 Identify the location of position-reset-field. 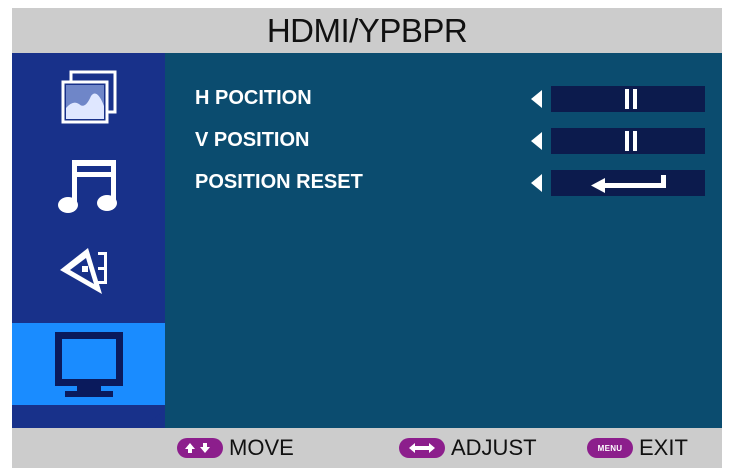
(628, 183).